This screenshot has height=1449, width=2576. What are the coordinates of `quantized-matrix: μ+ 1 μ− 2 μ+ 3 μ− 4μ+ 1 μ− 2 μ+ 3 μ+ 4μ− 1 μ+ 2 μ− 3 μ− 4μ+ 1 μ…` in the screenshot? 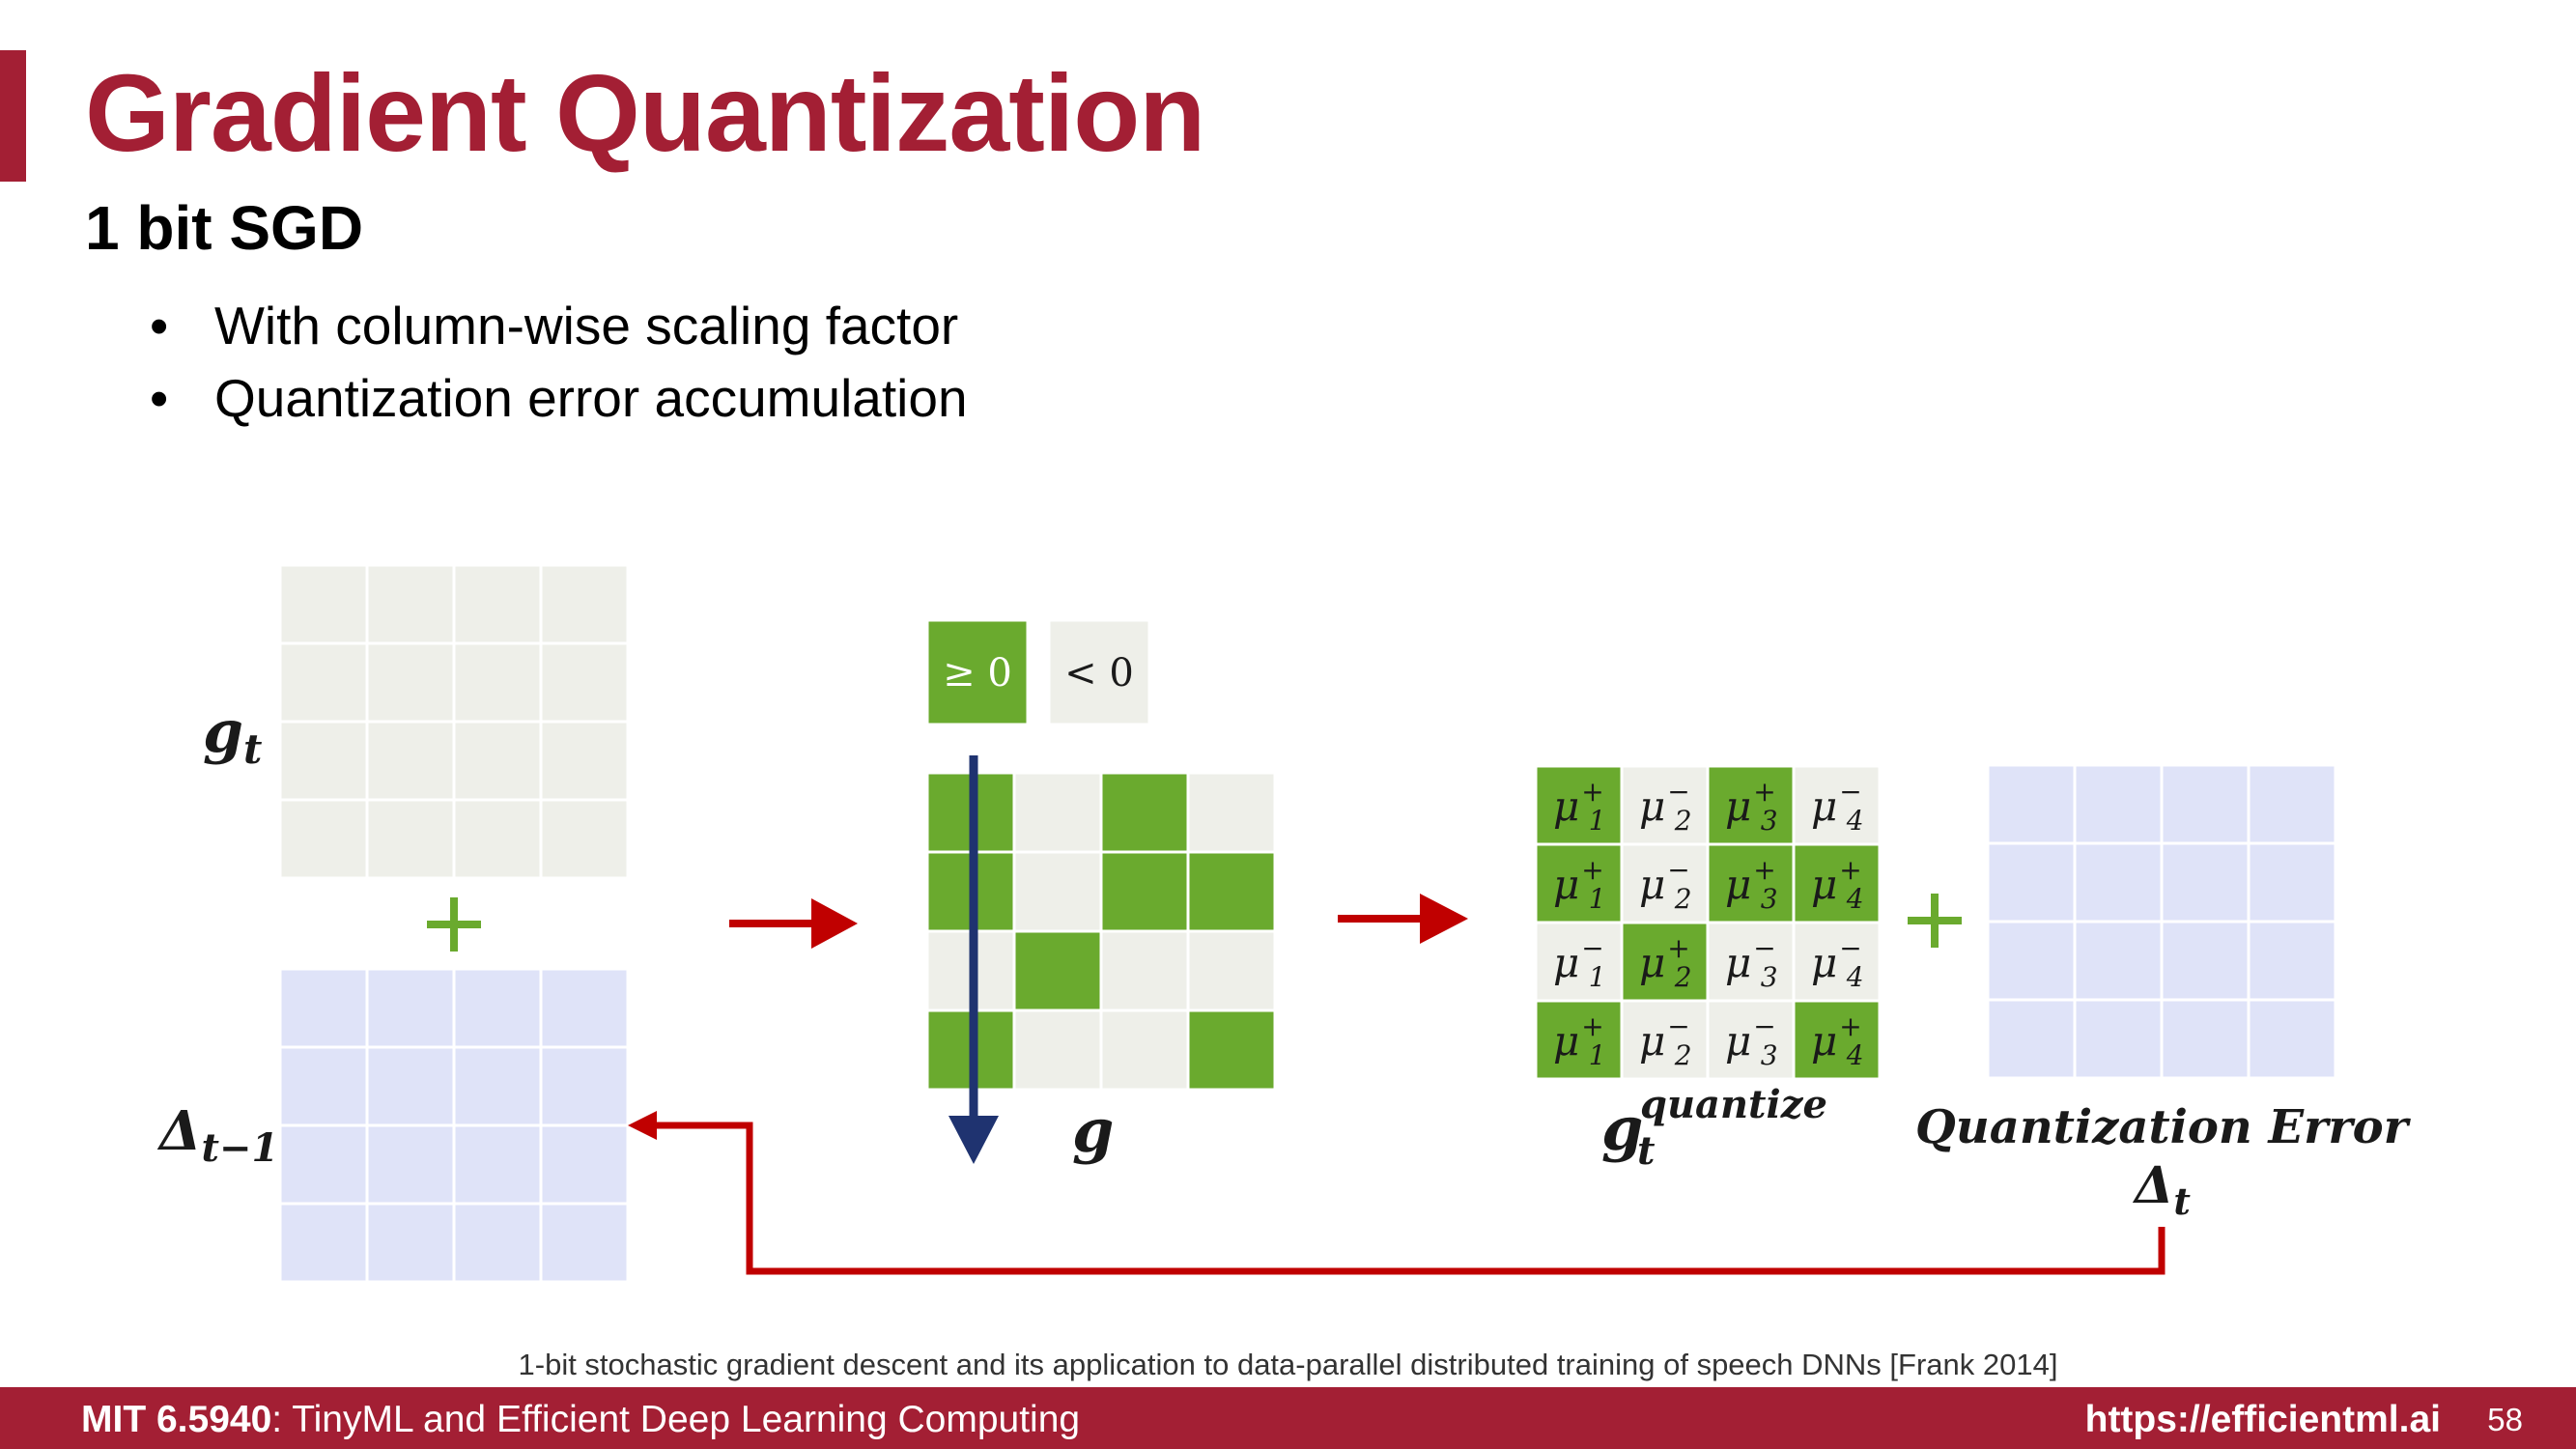 It's located at (1708, 922).